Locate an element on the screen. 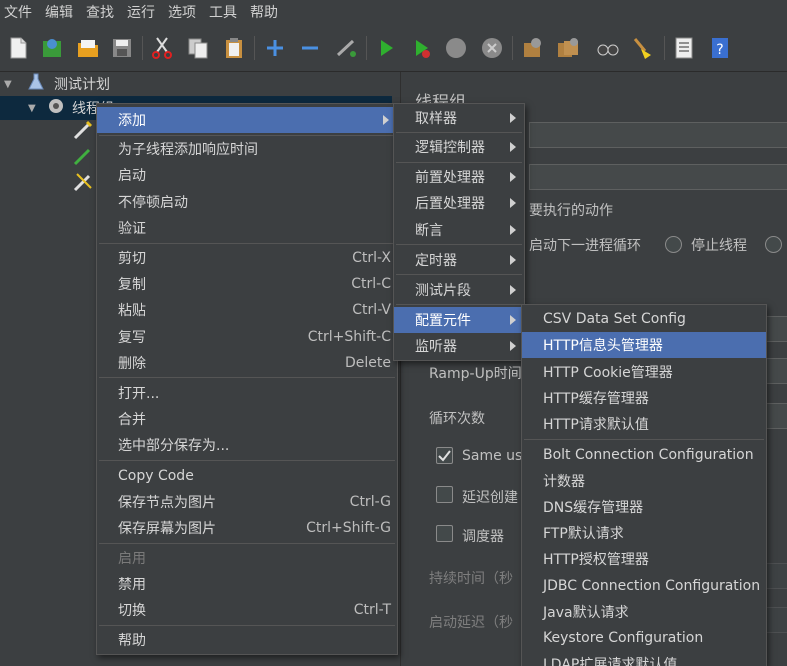 The width and height of the screenshot is (787, 666). submenu-item-java-request-defaults: Java默认请求 is located at coordinates (644, 612).